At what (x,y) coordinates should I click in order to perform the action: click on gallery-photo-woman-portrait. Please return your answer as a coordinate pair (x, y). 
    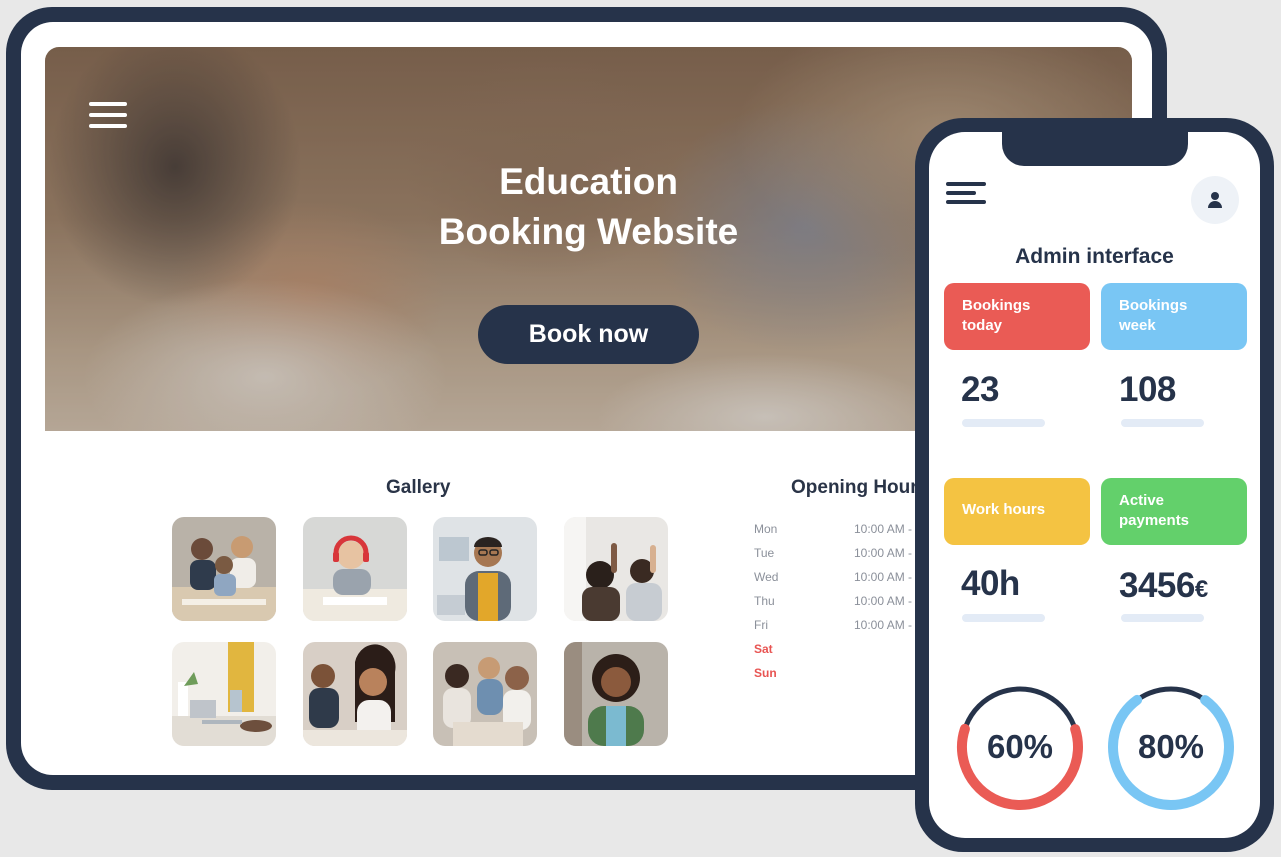
    Looking at the image, I should click on (616, 694).